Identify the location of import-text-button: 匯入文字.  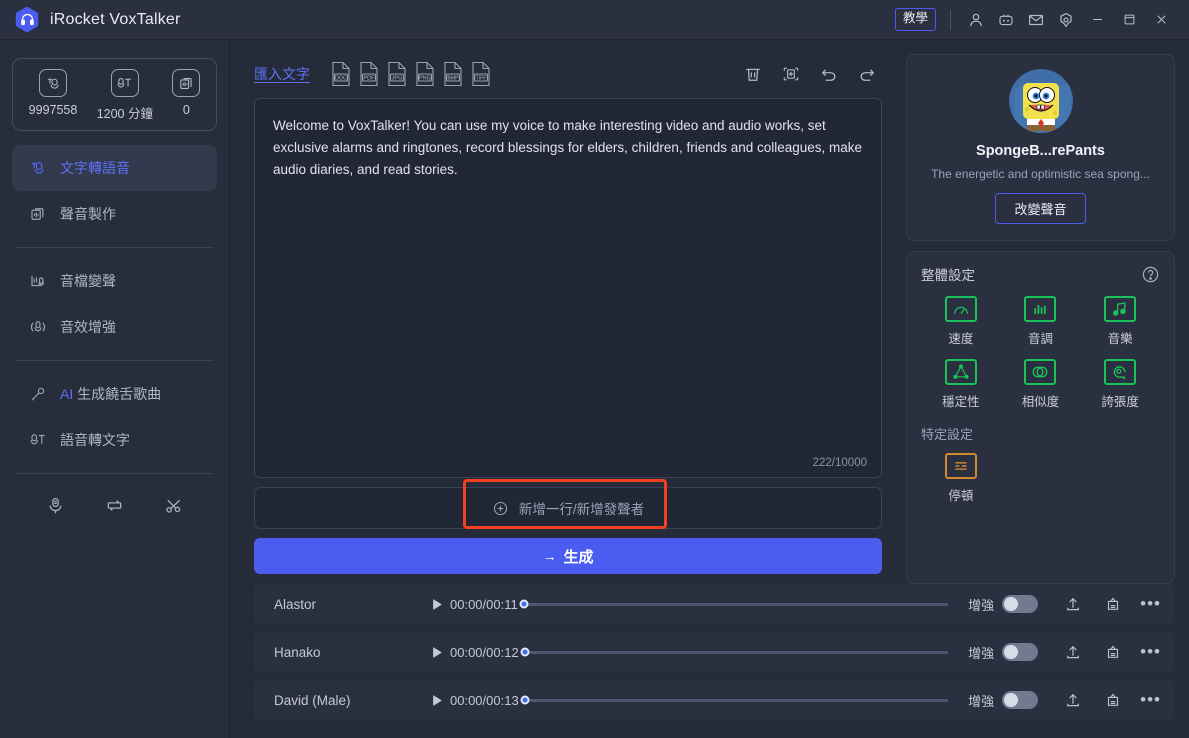
(282, 74).